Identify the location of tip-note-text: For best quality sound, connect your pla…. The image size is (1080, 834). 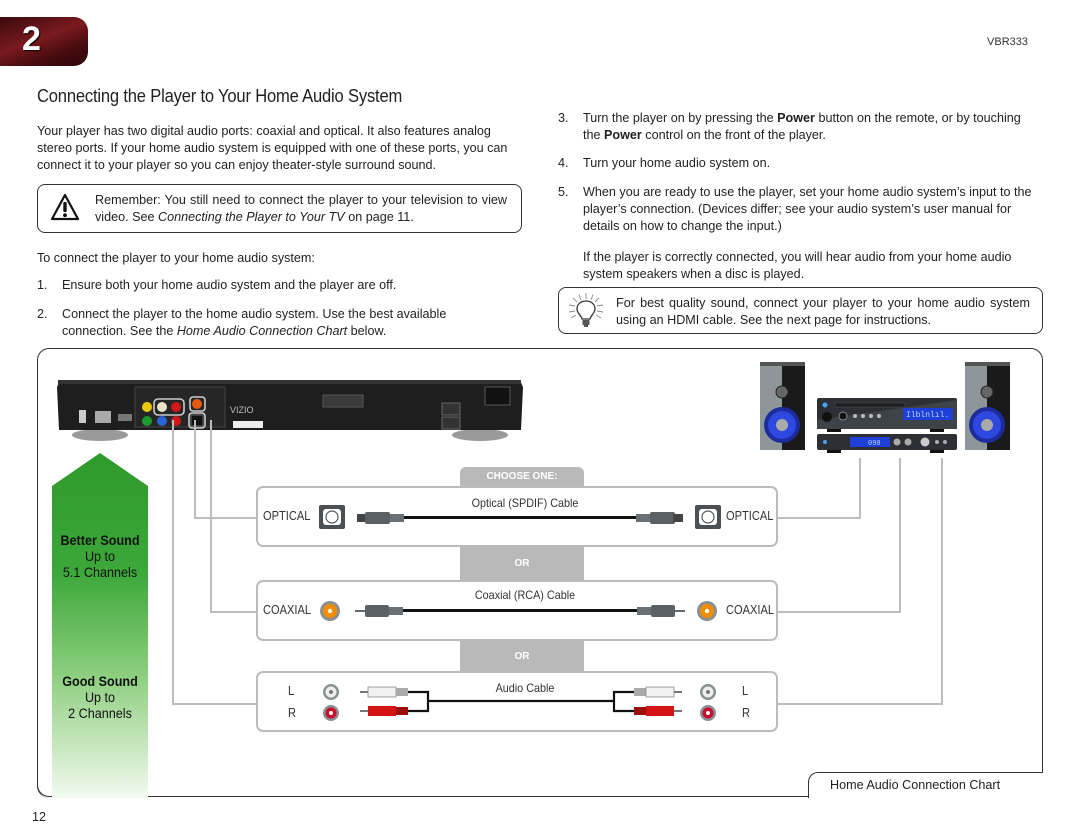
(823, 311).